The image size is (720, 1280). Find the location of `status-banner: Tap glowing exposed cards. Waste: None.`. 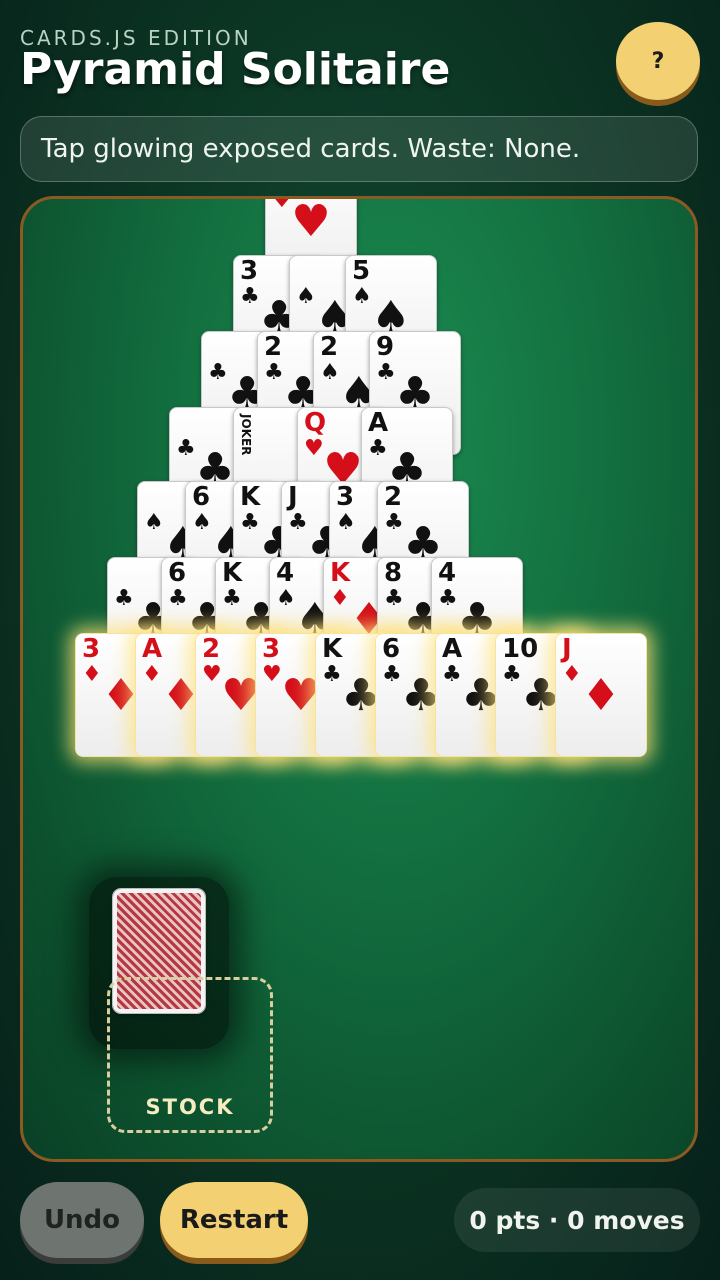

status-banner: Tap glowing exposed cards. Waste: None. is located at coordinates (359, 149).